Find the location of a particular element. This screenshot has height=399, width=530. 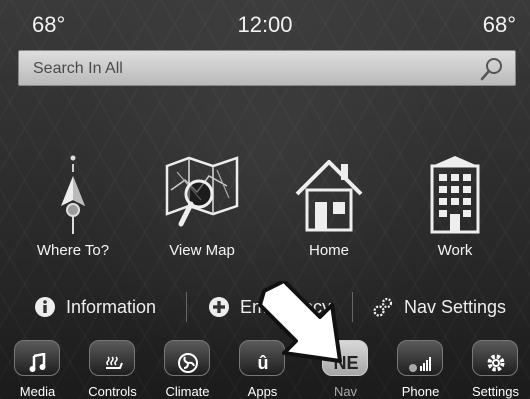

gears-icon is located at coordinates (383, 307).